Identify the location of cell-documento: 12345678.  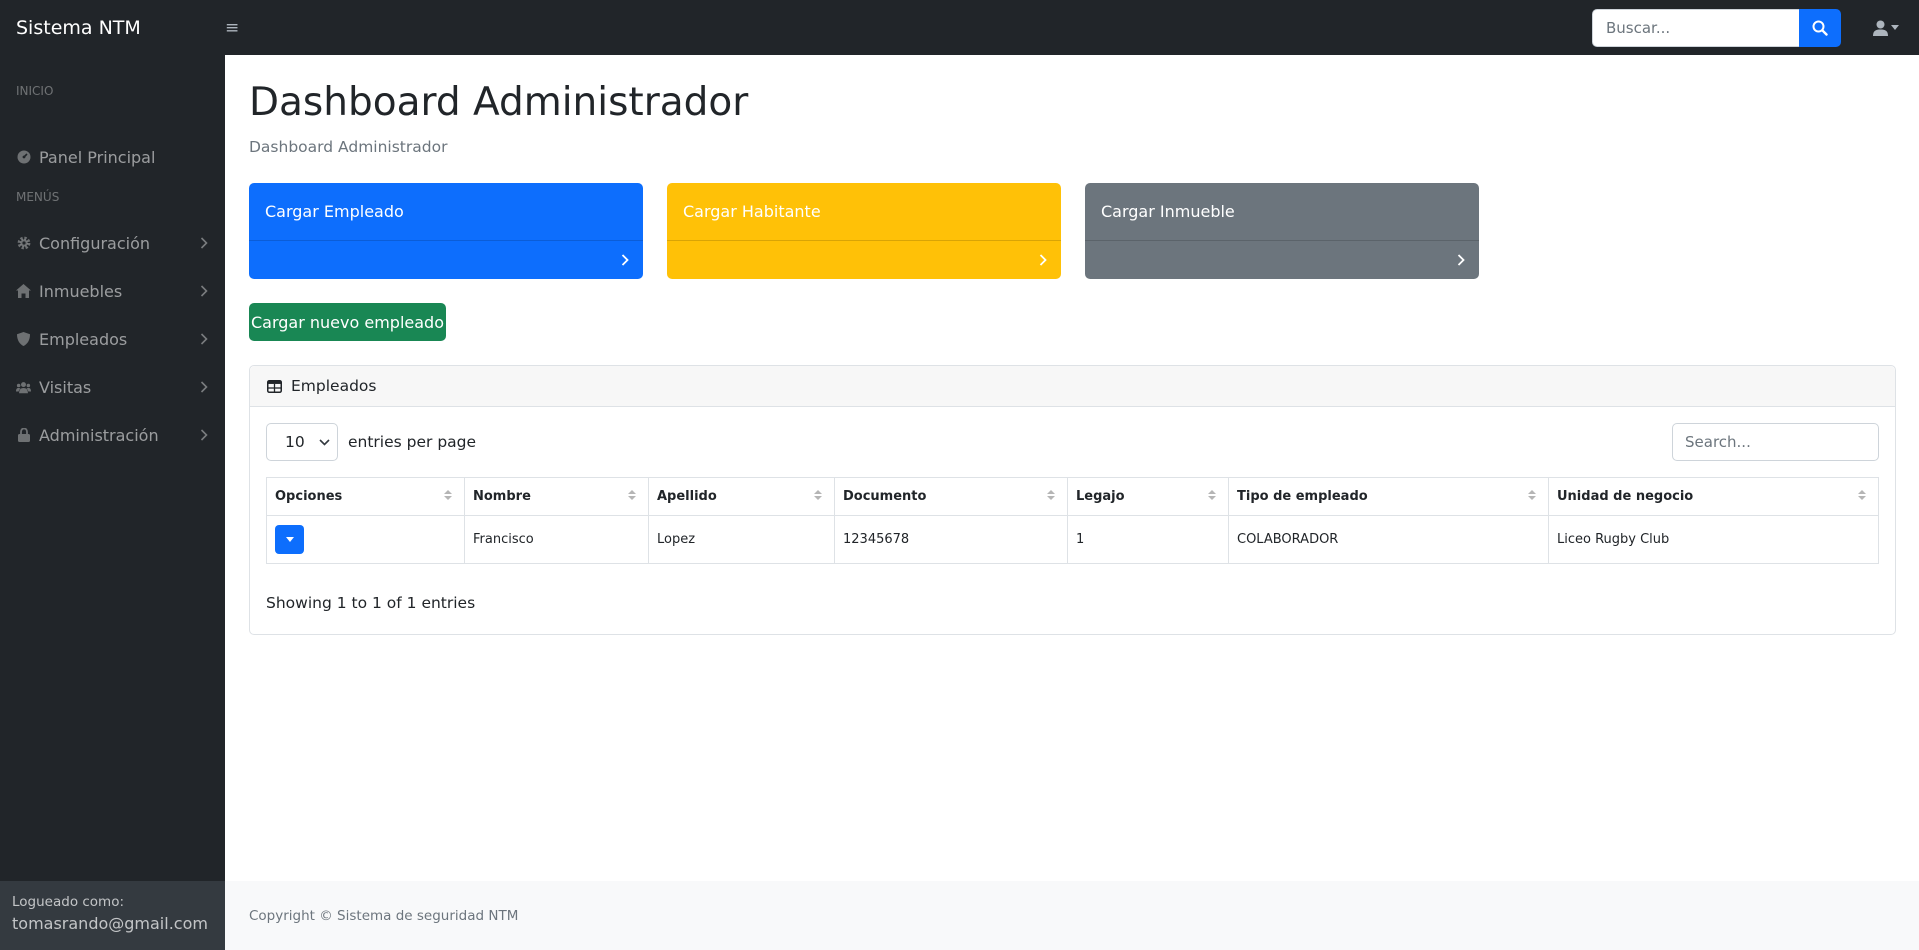
(951, 539).